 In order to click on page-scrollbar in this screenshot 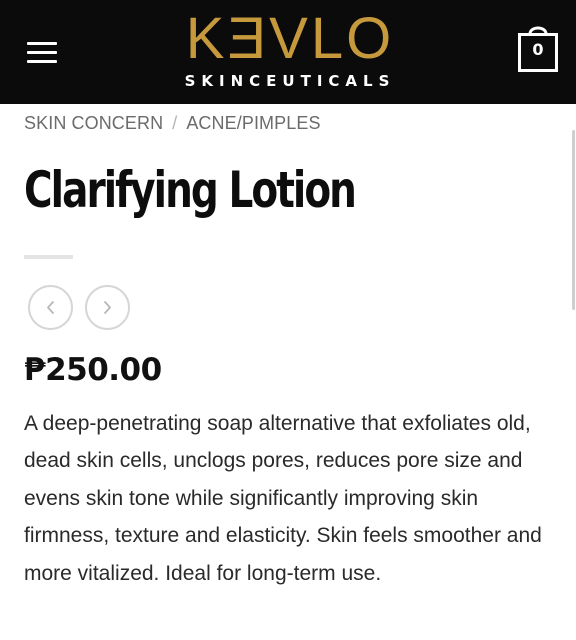, I will do `click(573, 220)`.